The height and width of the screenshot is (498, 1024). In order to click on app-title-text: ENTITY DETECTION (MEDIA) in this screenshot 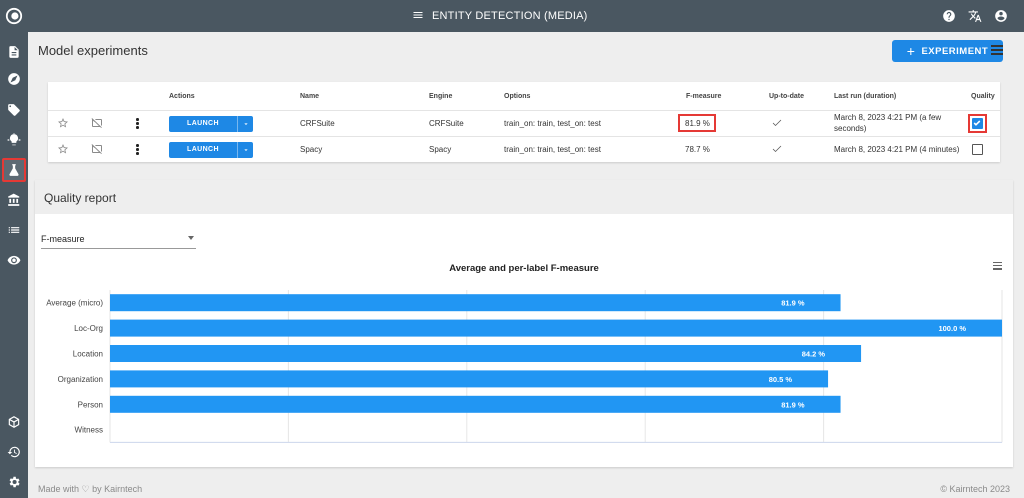, I will do `click(510, 16)`.